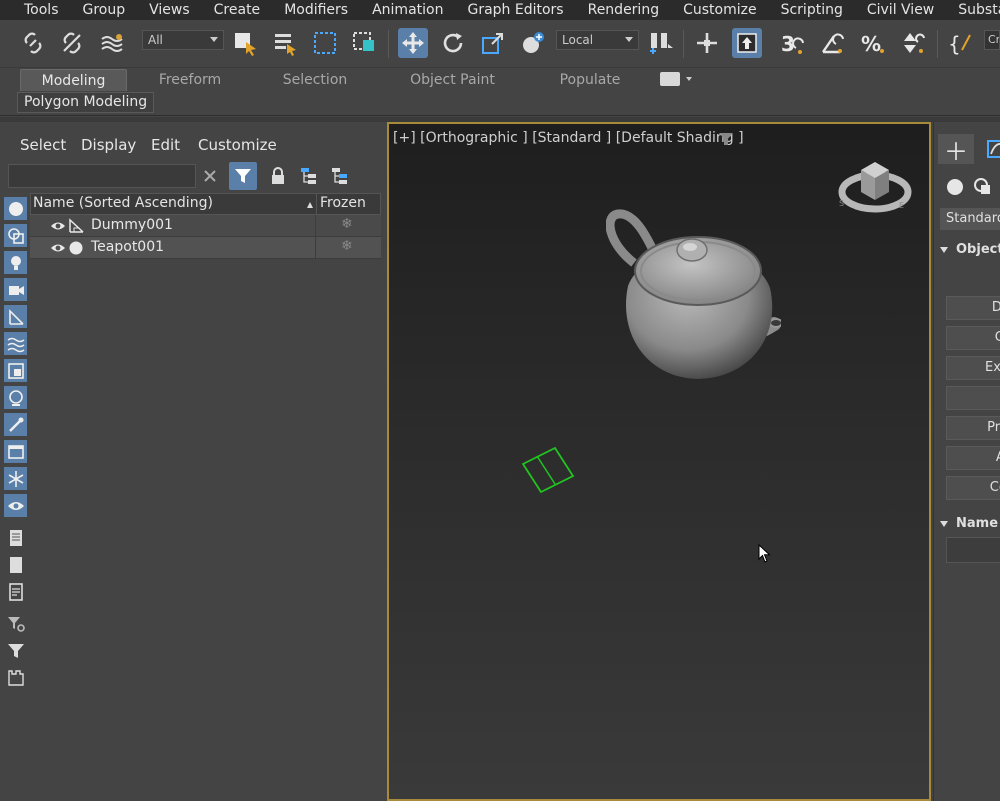 The image size is (1000, 801). I want to click on select-object-button, so click(245, 43).